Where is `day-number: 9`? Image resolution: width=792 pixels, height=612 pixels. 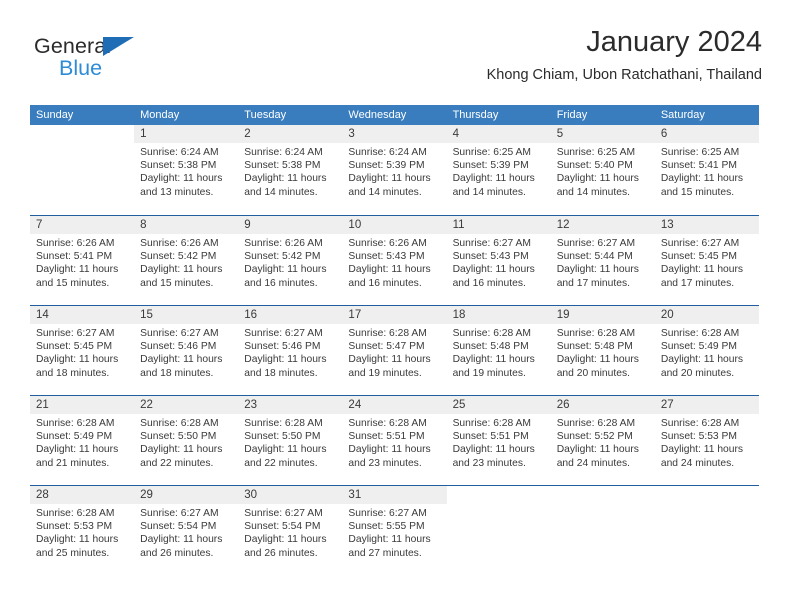
day-number: 9 is located at coordinates (290, 225).